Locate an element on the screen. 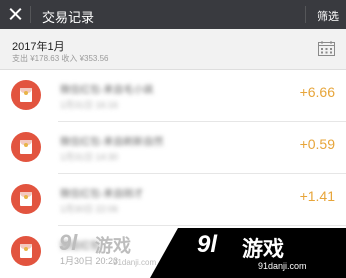  transaction-name: 微信红包-来自刷新自然 is located at coordinates (112, 142).